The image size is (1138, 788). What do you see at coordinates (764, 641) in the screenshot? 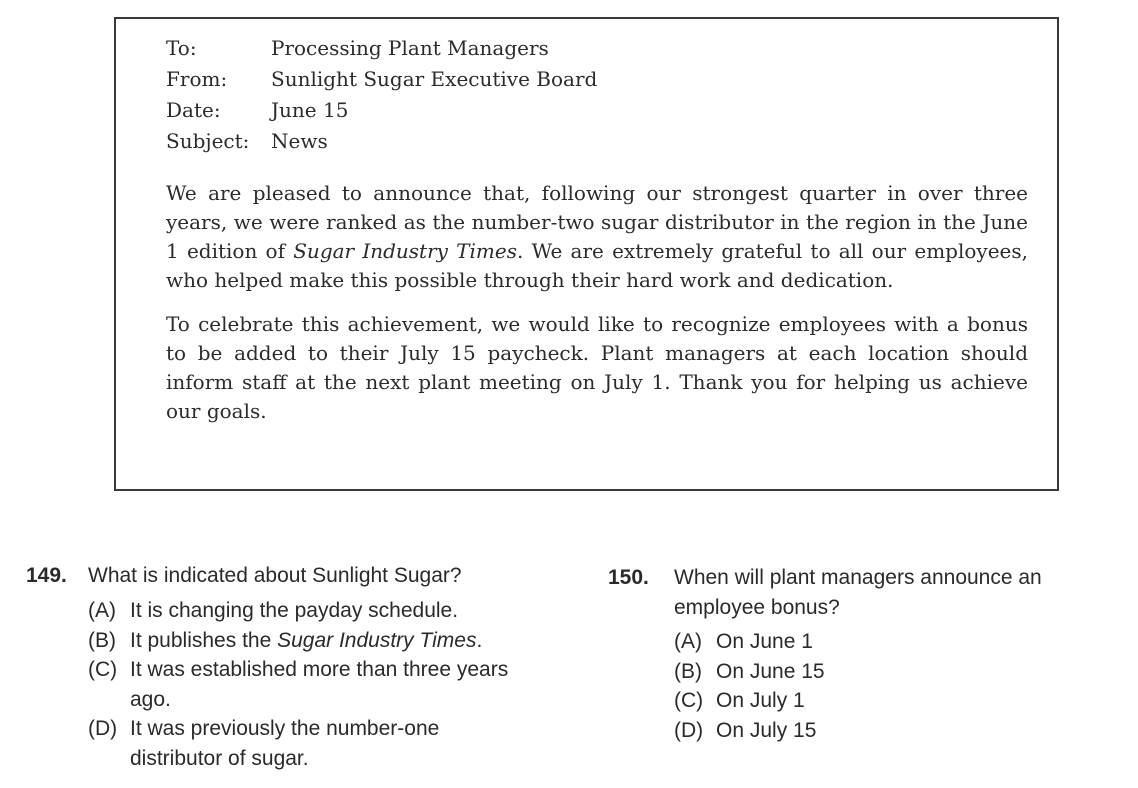
I see `option-text: On June 1` at bounding box center [764, 641].